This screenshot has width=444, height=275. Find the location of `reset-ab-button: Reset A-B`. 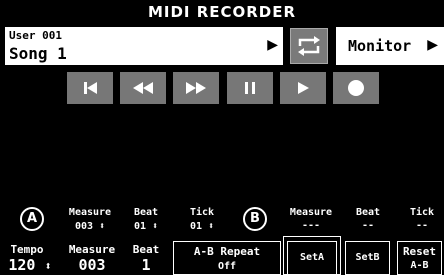

reset-ab-button: Reset A-B is located at coordinates (419, 258).